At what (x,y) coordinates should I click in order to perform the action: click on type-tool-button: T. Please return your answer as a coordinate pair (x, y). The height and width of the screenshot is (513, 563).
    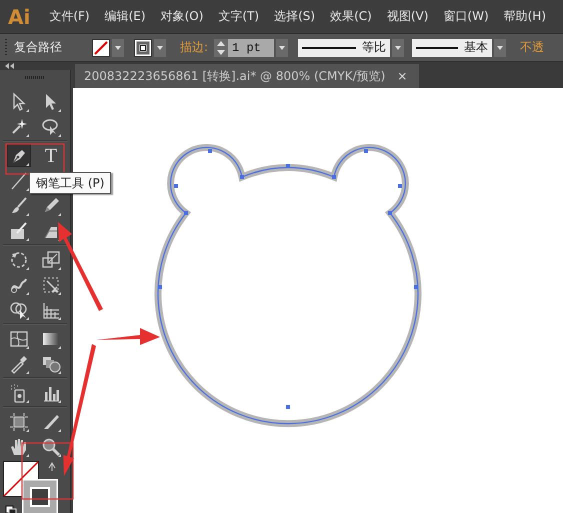
    Looking at the image, I should click on (51, 155).